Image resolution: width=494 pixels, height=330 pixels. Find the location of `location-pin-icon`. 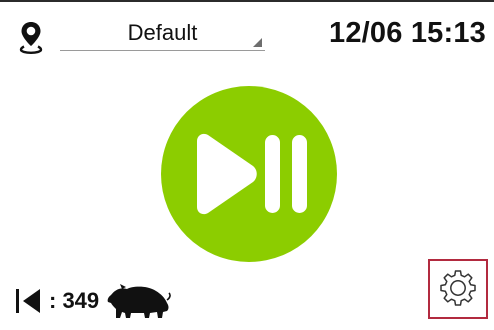

location-pin-icon is located at coordinates (31, 38).